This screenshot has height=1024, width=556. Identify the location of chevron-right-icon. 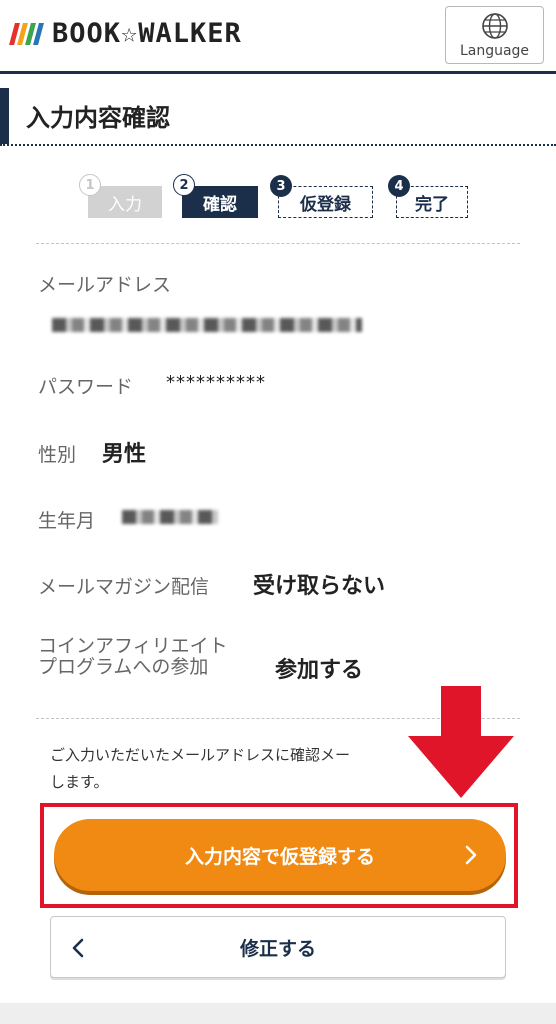
(471, 855).